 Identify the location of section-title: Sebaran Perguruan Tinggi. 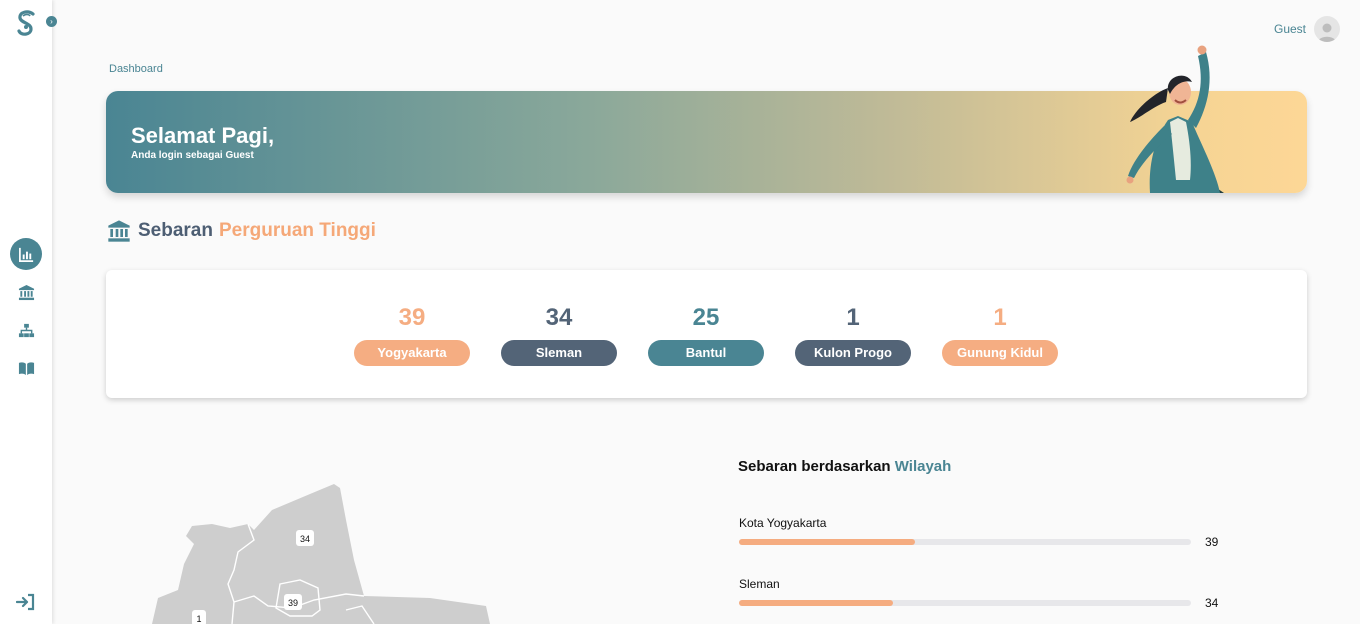
(241, 231).